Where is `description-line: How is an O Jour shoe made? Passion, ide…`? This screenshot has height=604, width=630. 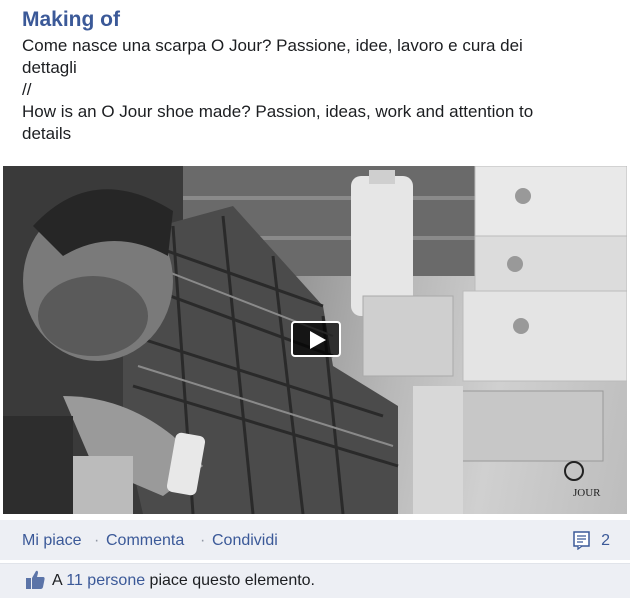
description-line: How is an O Jour shoe made? Passion, ide… is located at coordinates (278, 111).